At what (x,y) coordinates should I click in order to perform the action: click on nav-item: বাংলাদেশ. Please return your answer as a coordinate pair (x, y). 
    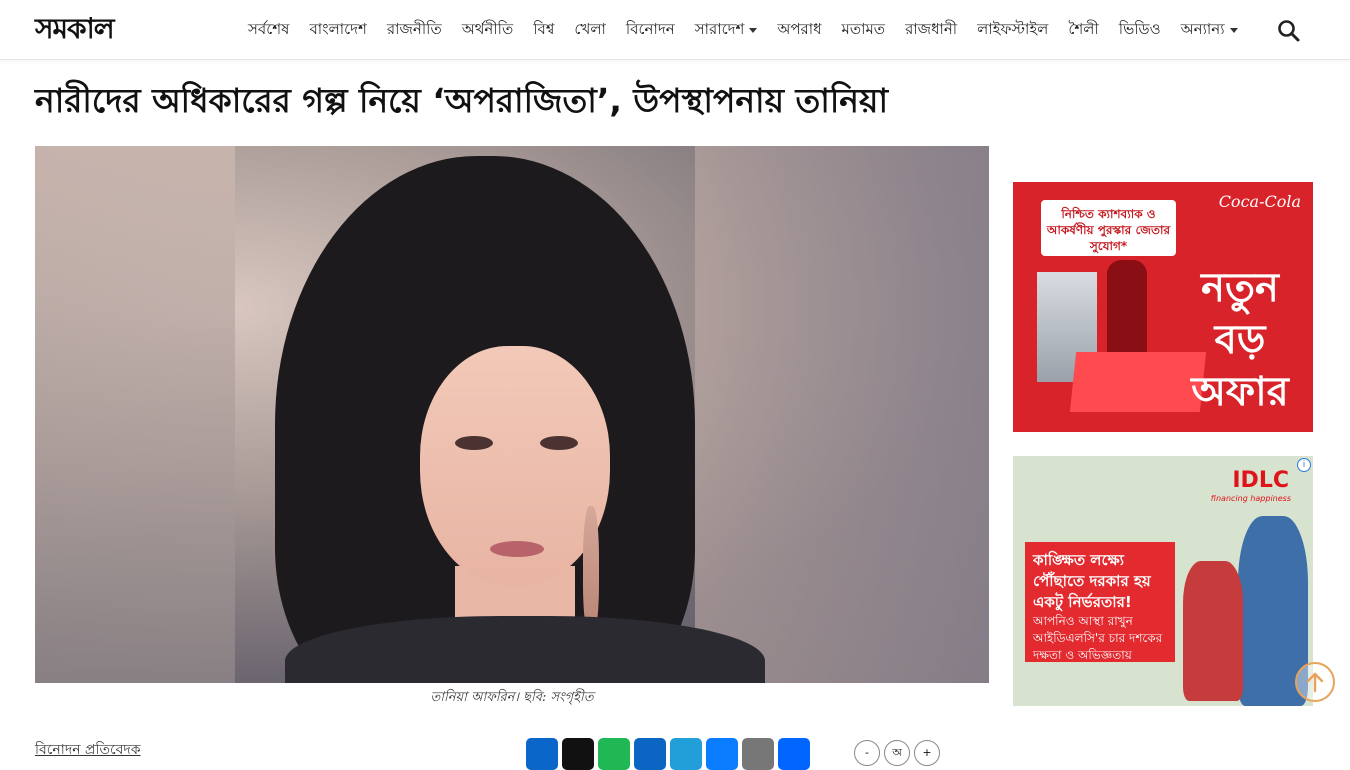
    Looking at the image, I should click on (337, 30).